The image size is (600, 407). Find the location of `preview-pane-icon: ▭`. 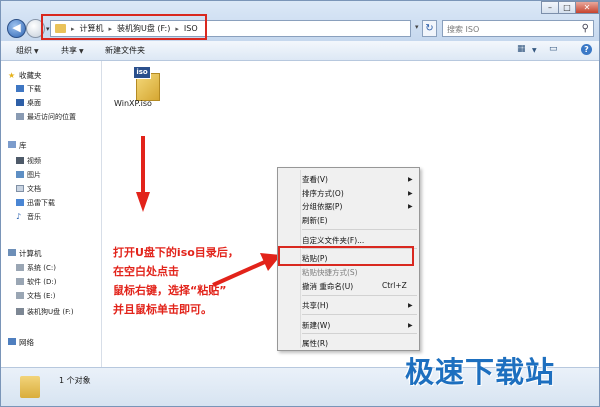

preview-pane-icon: ▭ is located at coordinates (553, 49).